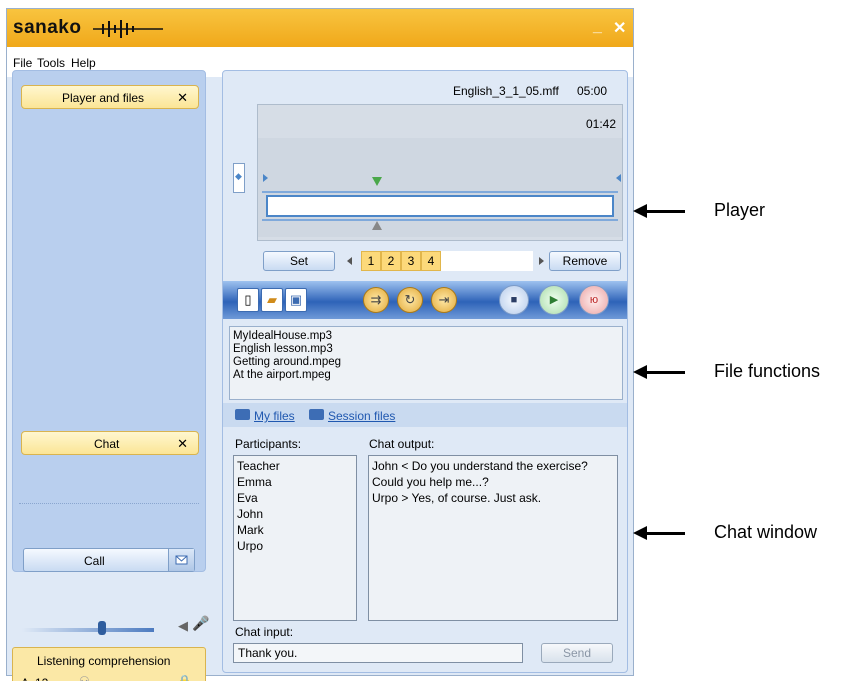 Image resolution: width=862 pixels, height=681 pixels. Describe the element at coordinates (514, 300) in the screenshot. I see `stop-button: ■` at that location.